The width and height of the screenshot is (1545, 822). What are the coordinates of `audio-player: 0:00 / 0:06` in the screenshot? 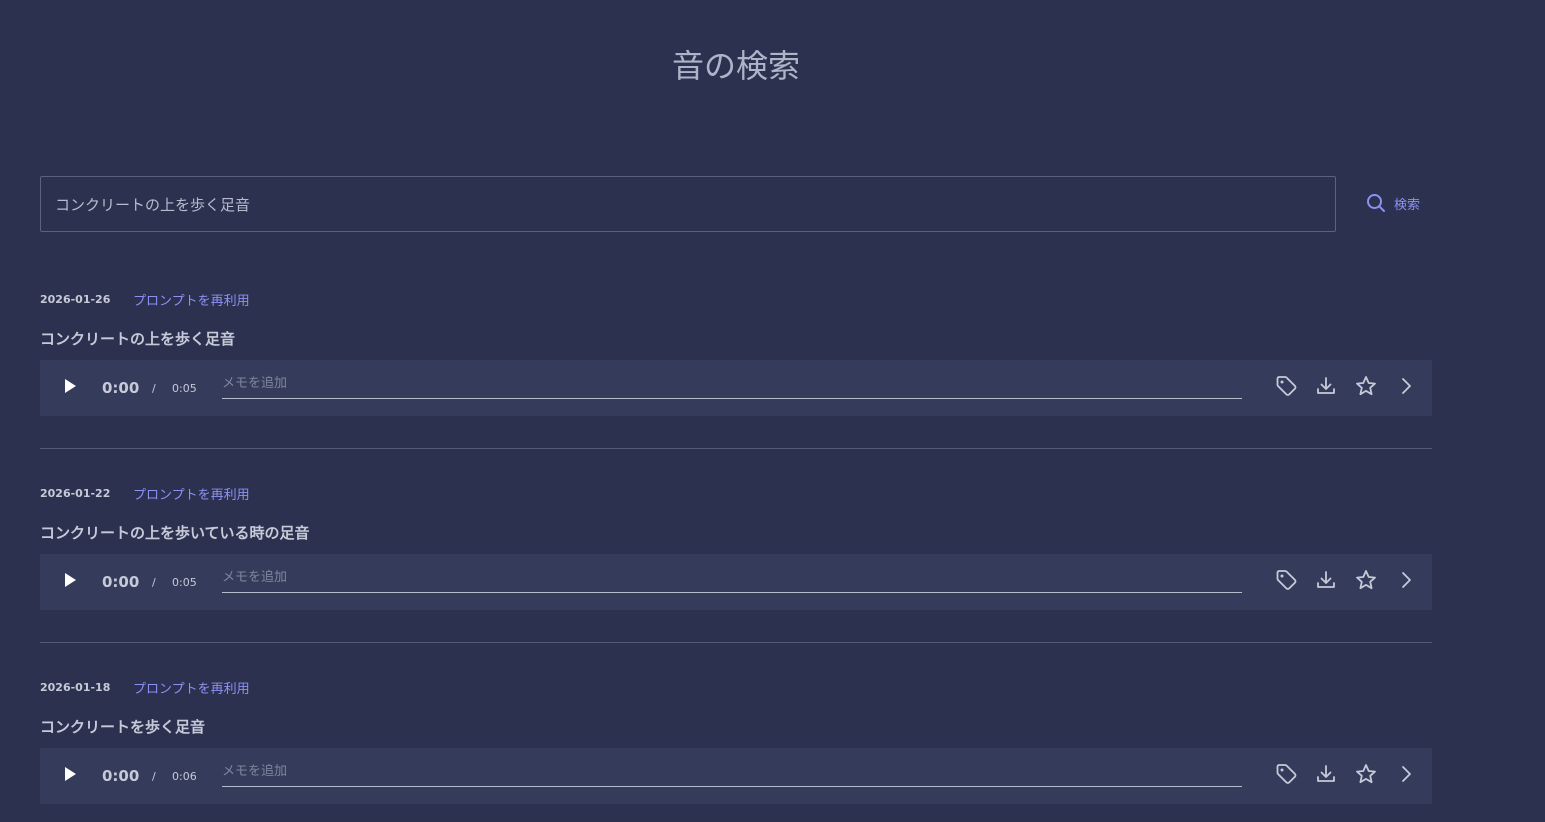 It's located at (736, 776).